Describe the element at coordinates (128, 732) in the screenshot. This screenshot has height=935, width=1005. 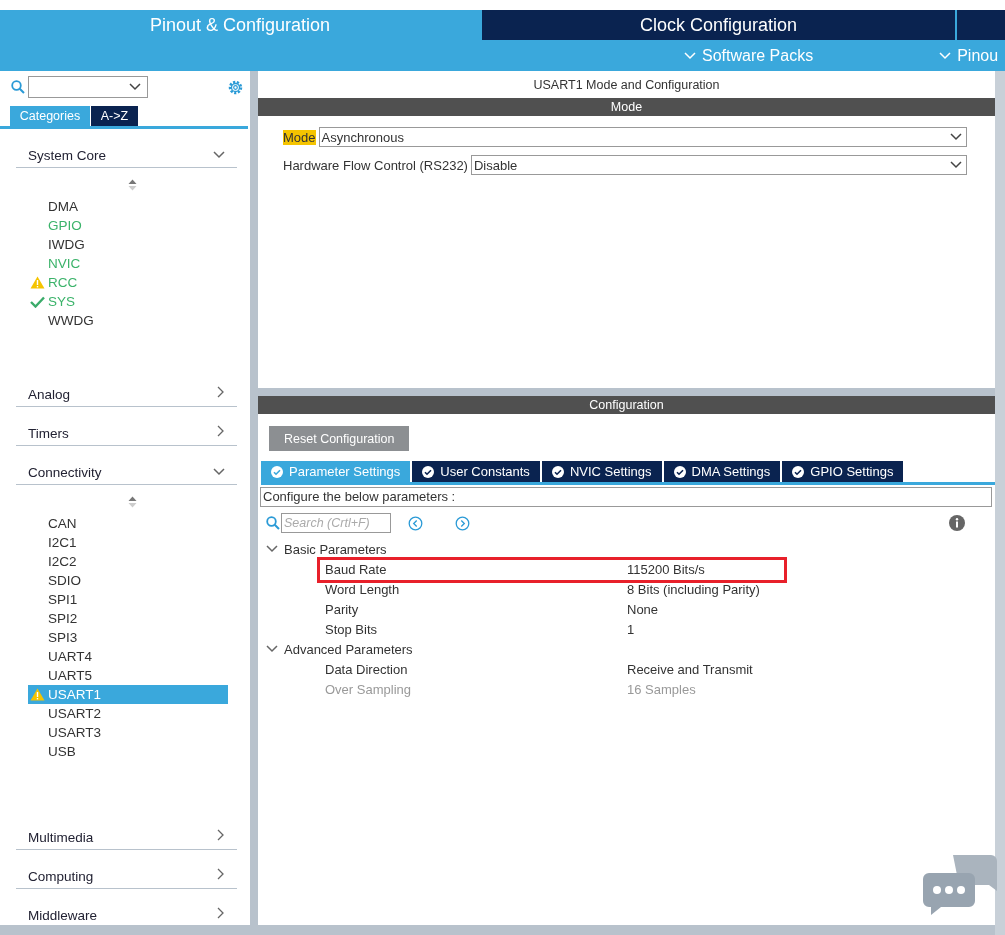
I see `peripheral-item: USART3` at that location.